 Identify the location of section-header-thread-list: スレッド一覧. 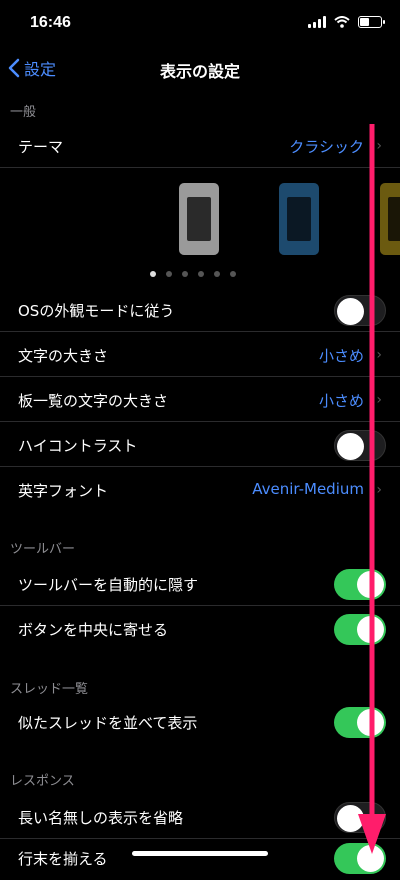
(49, 689).